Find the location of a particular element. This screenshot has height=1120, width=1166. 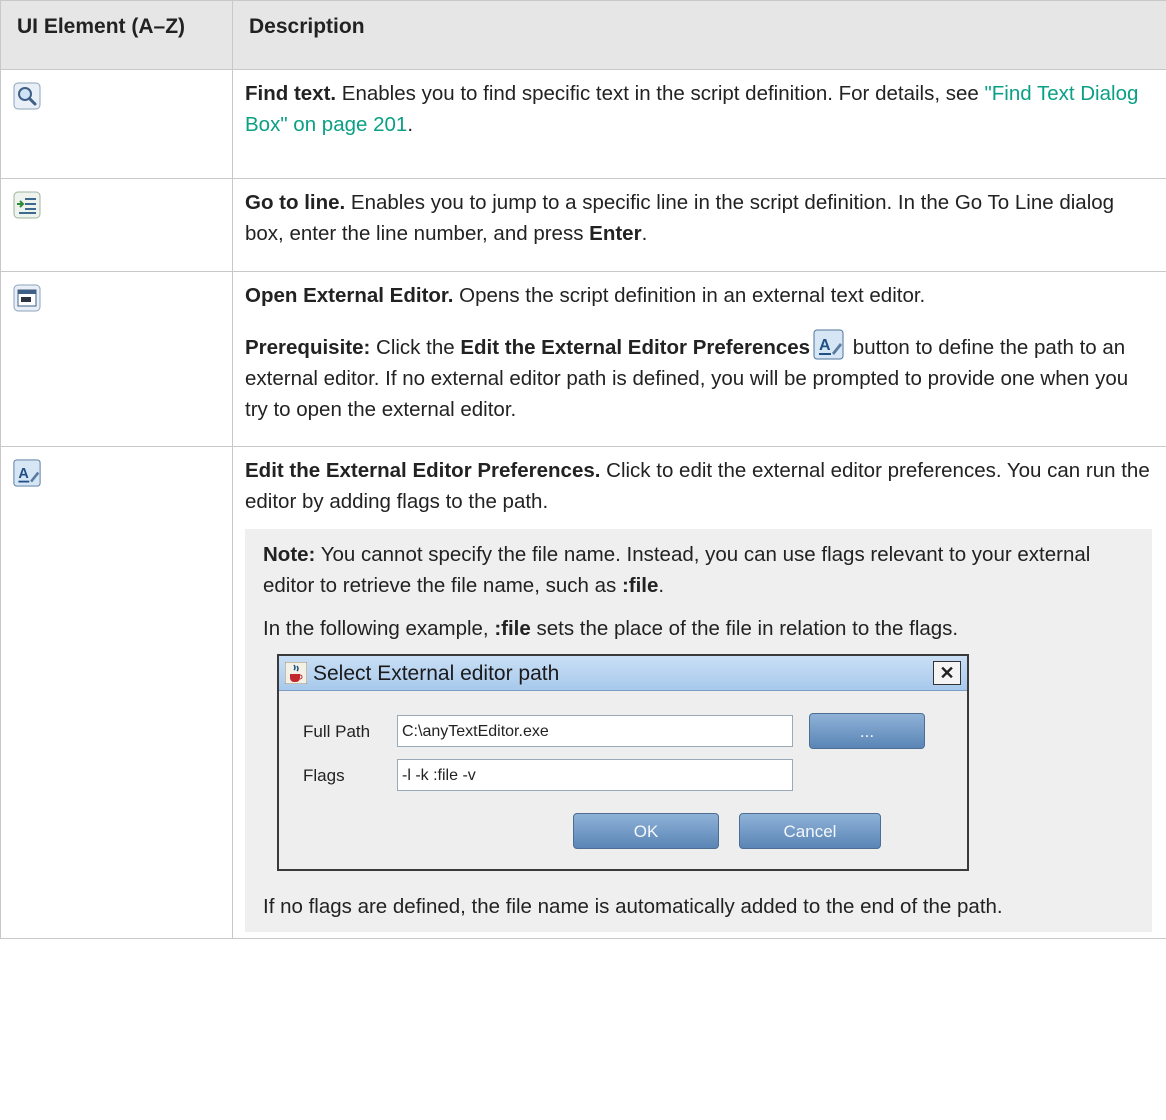

find-text-title: Find text. is located at coordinates (291, 93).